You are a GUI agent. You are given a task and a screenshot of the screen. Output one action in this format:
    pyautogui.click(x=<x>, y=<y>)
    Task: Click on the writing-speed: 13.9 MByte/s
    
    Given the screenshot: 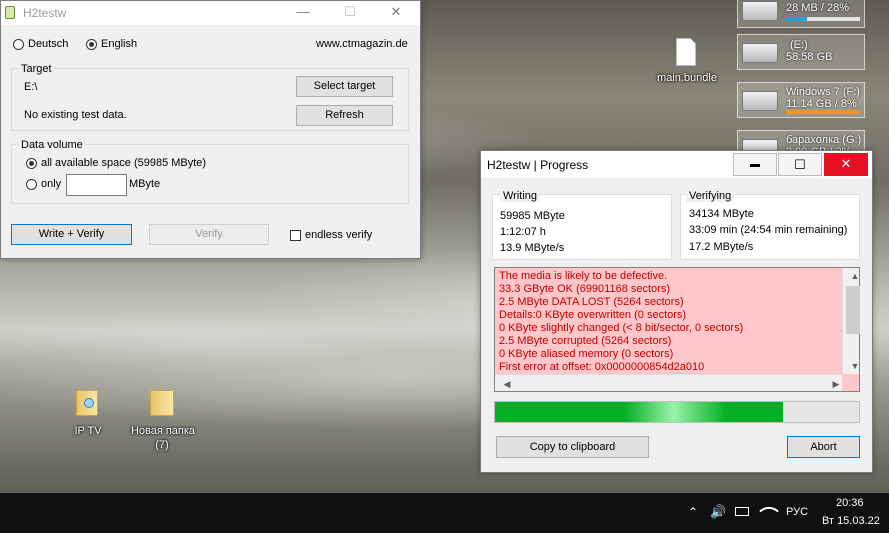 What is the action you would take?
    pyautogui.click(x=532, y=248)
    